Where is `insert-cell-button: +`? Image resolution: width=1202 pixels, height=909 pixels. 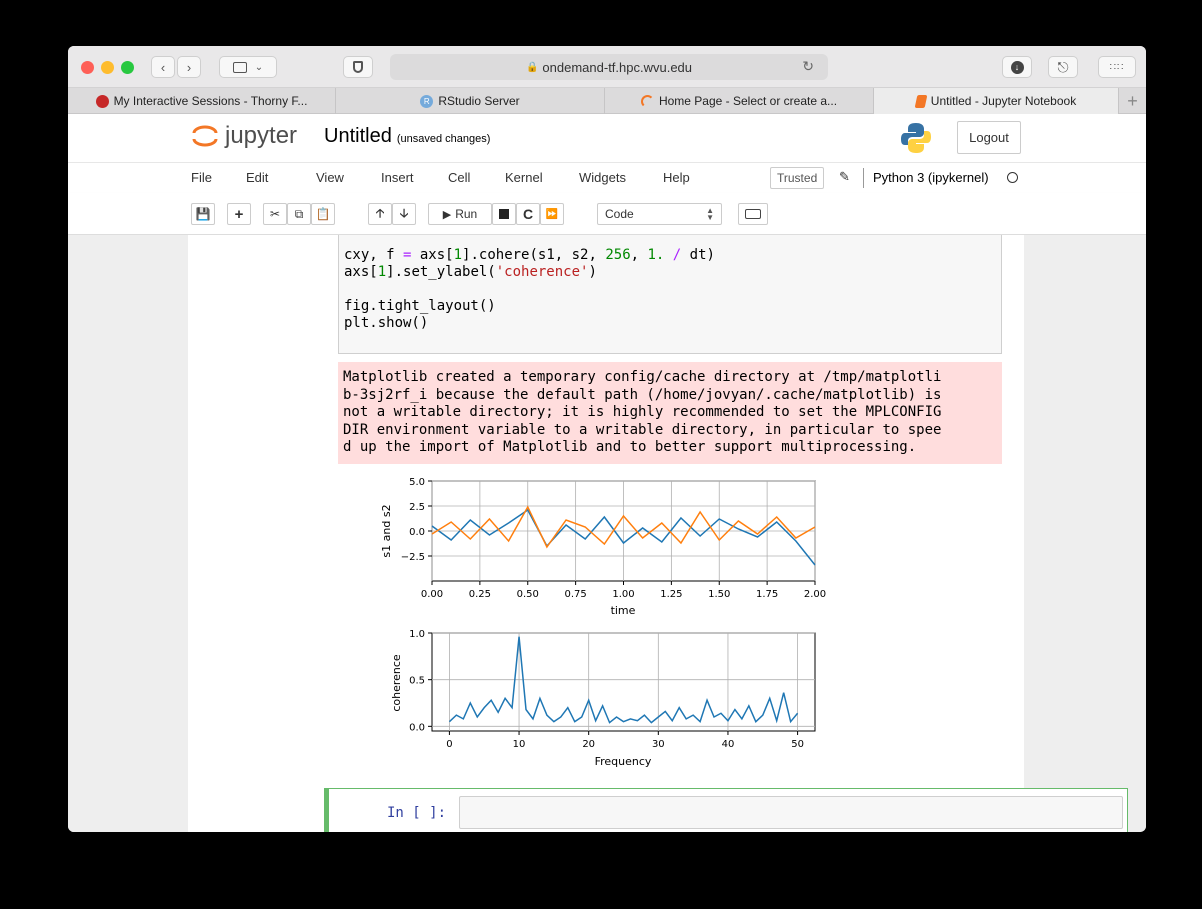
insert-cell-button: + is located at coordinates (239, 214).